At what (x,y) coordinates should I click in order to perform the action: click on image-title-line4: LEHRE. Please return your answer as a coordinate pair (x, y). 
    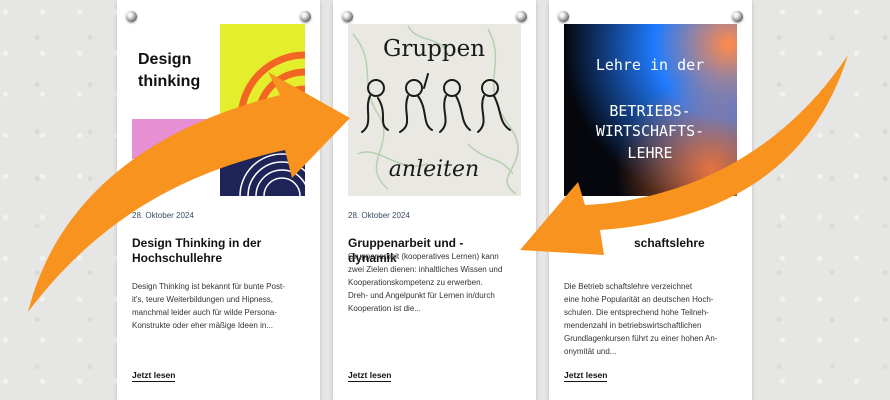
    Looking at the image, I should click on (649, 153).